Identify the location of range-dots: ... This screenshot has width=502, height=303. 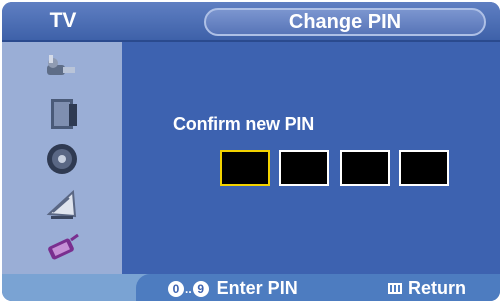
(188, 288).